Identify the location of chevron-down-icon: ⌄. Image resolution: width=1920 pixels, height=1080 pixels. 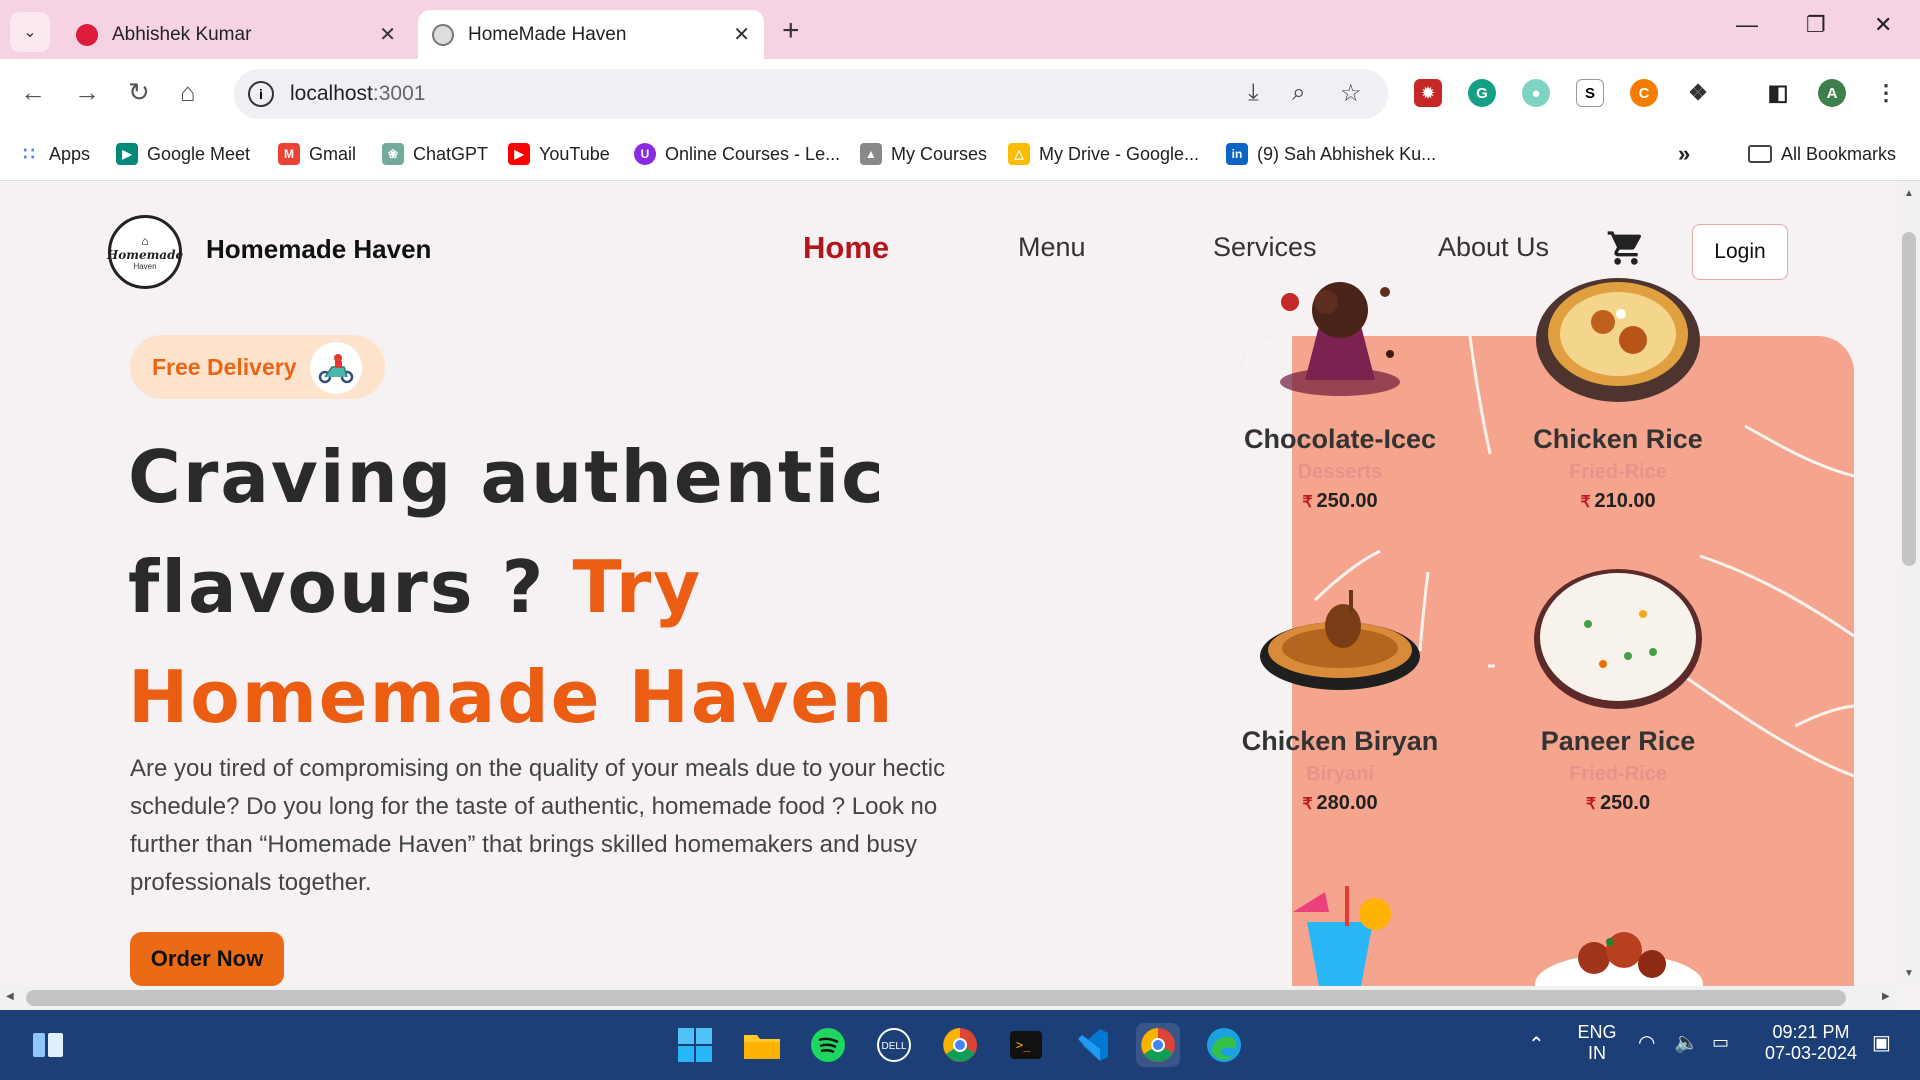
(30, 32).